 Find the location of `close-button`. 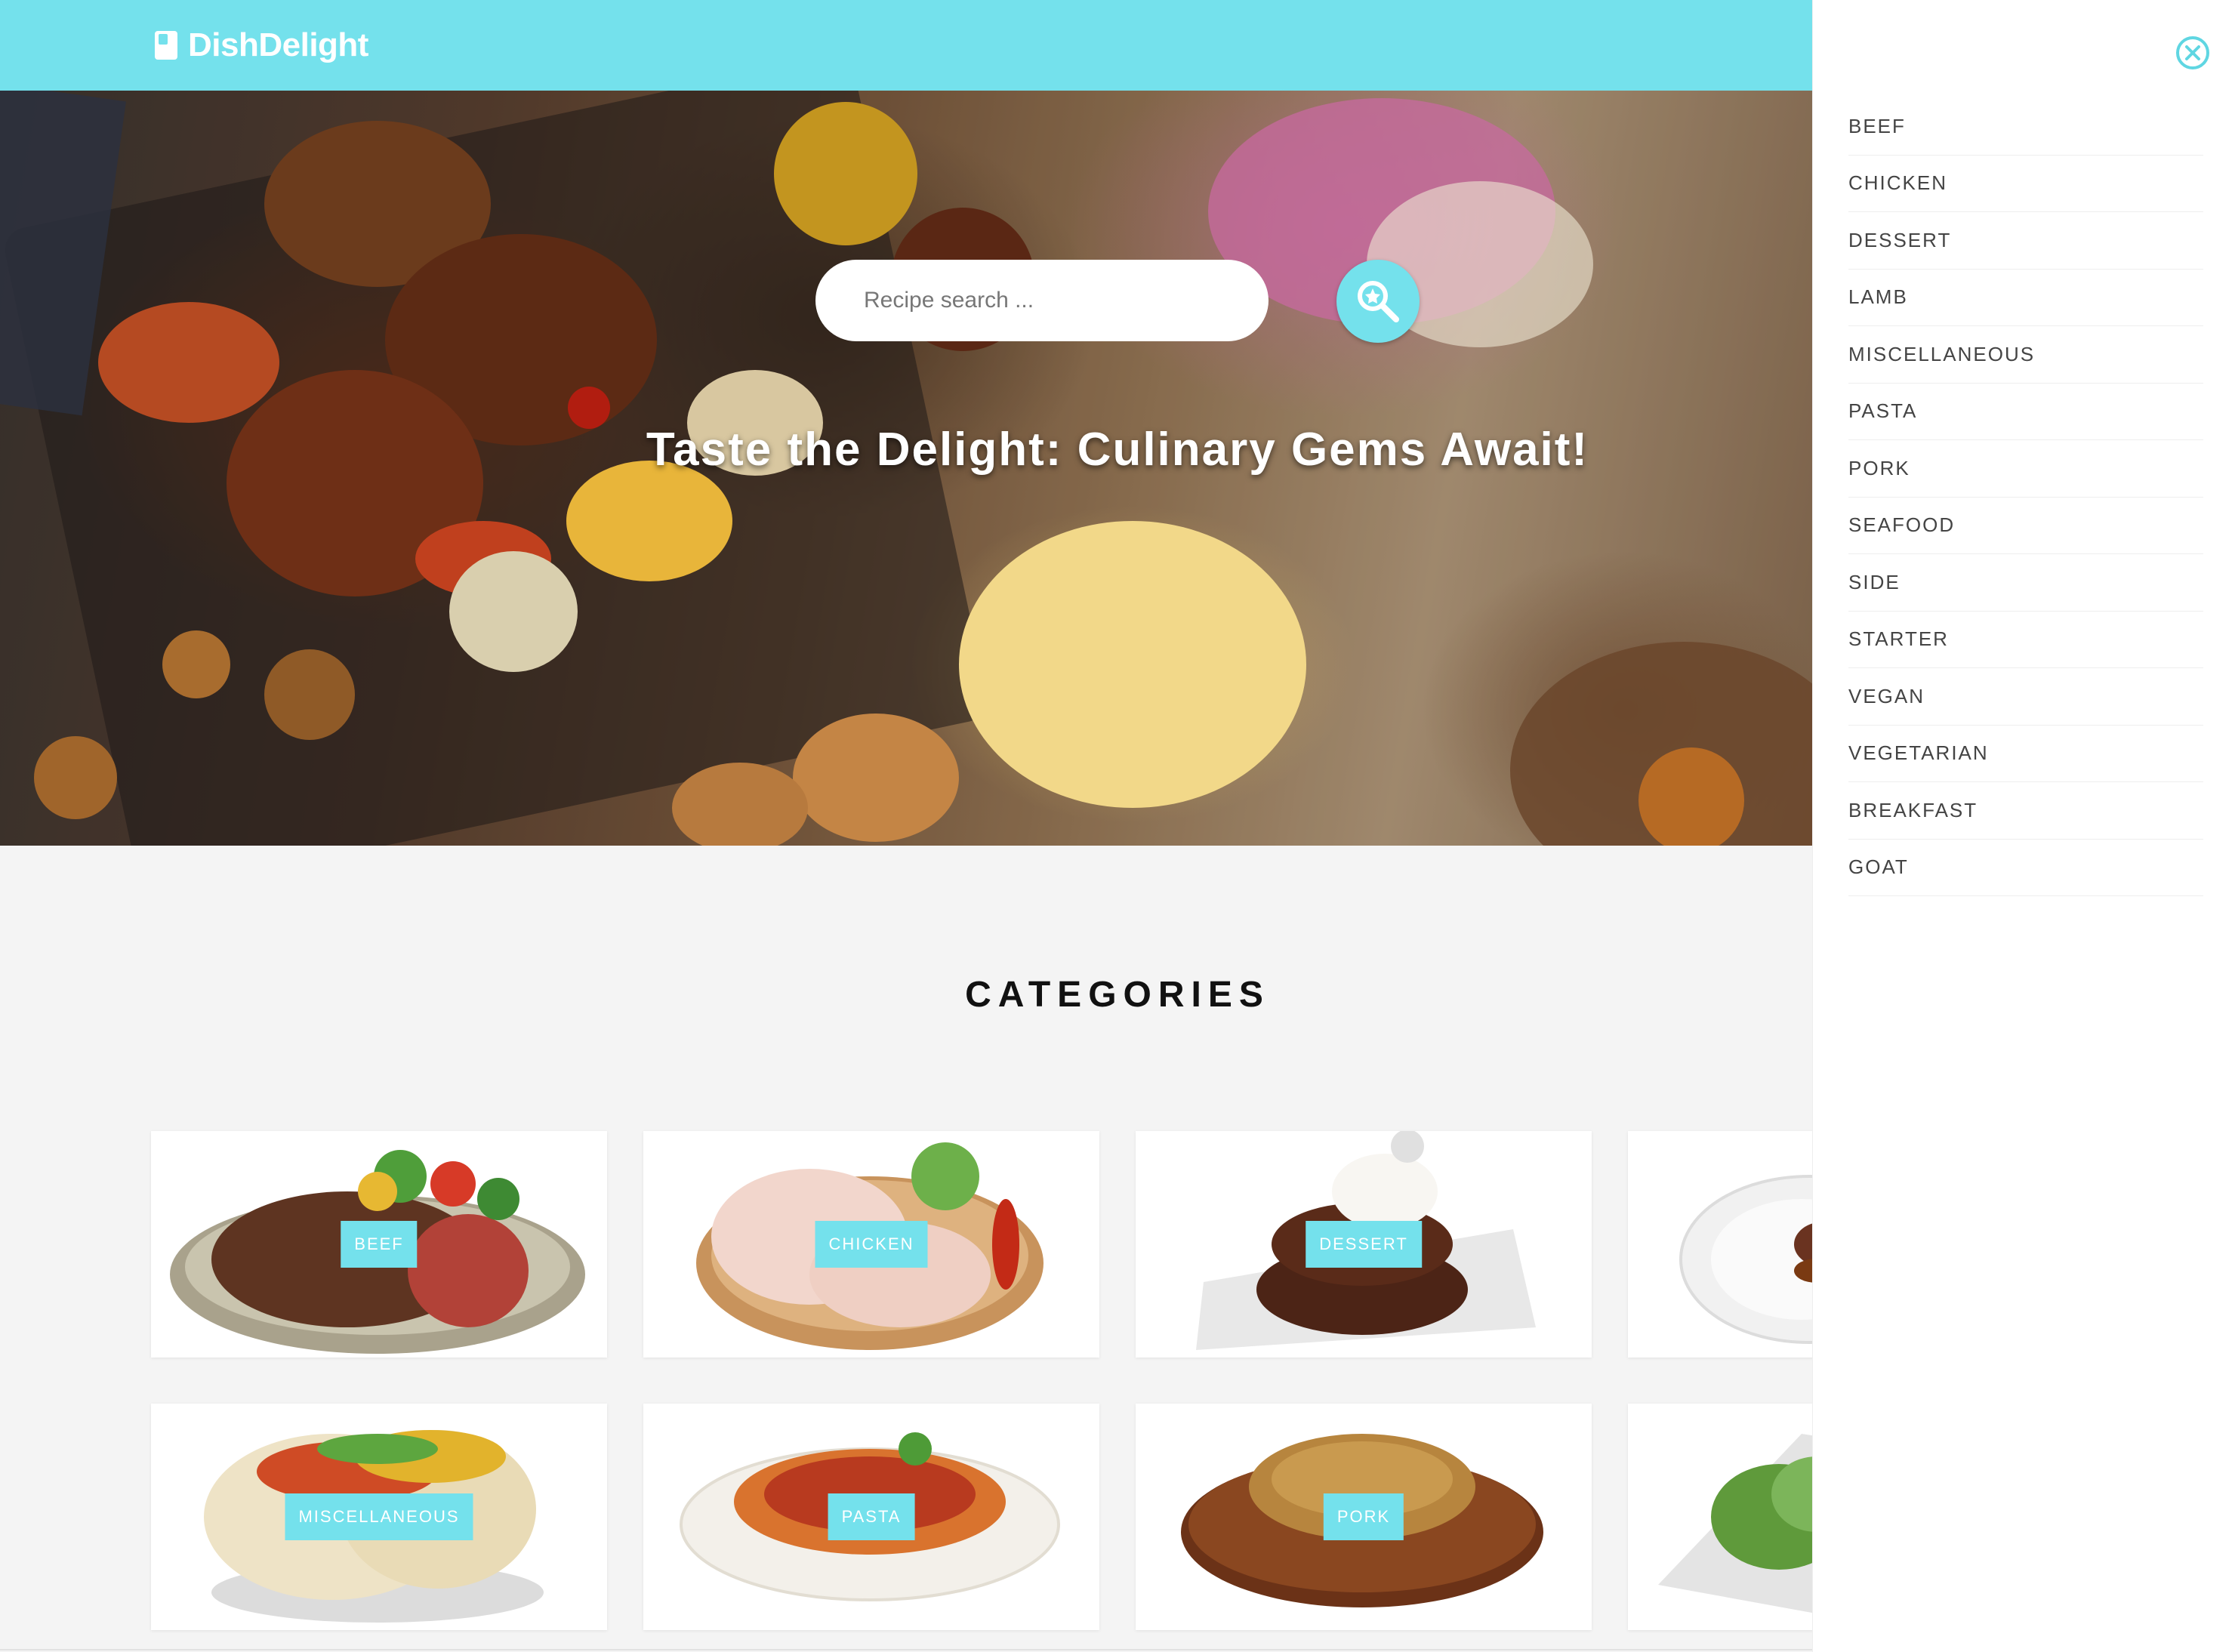

close-button is located at coordinates (2193, 53).